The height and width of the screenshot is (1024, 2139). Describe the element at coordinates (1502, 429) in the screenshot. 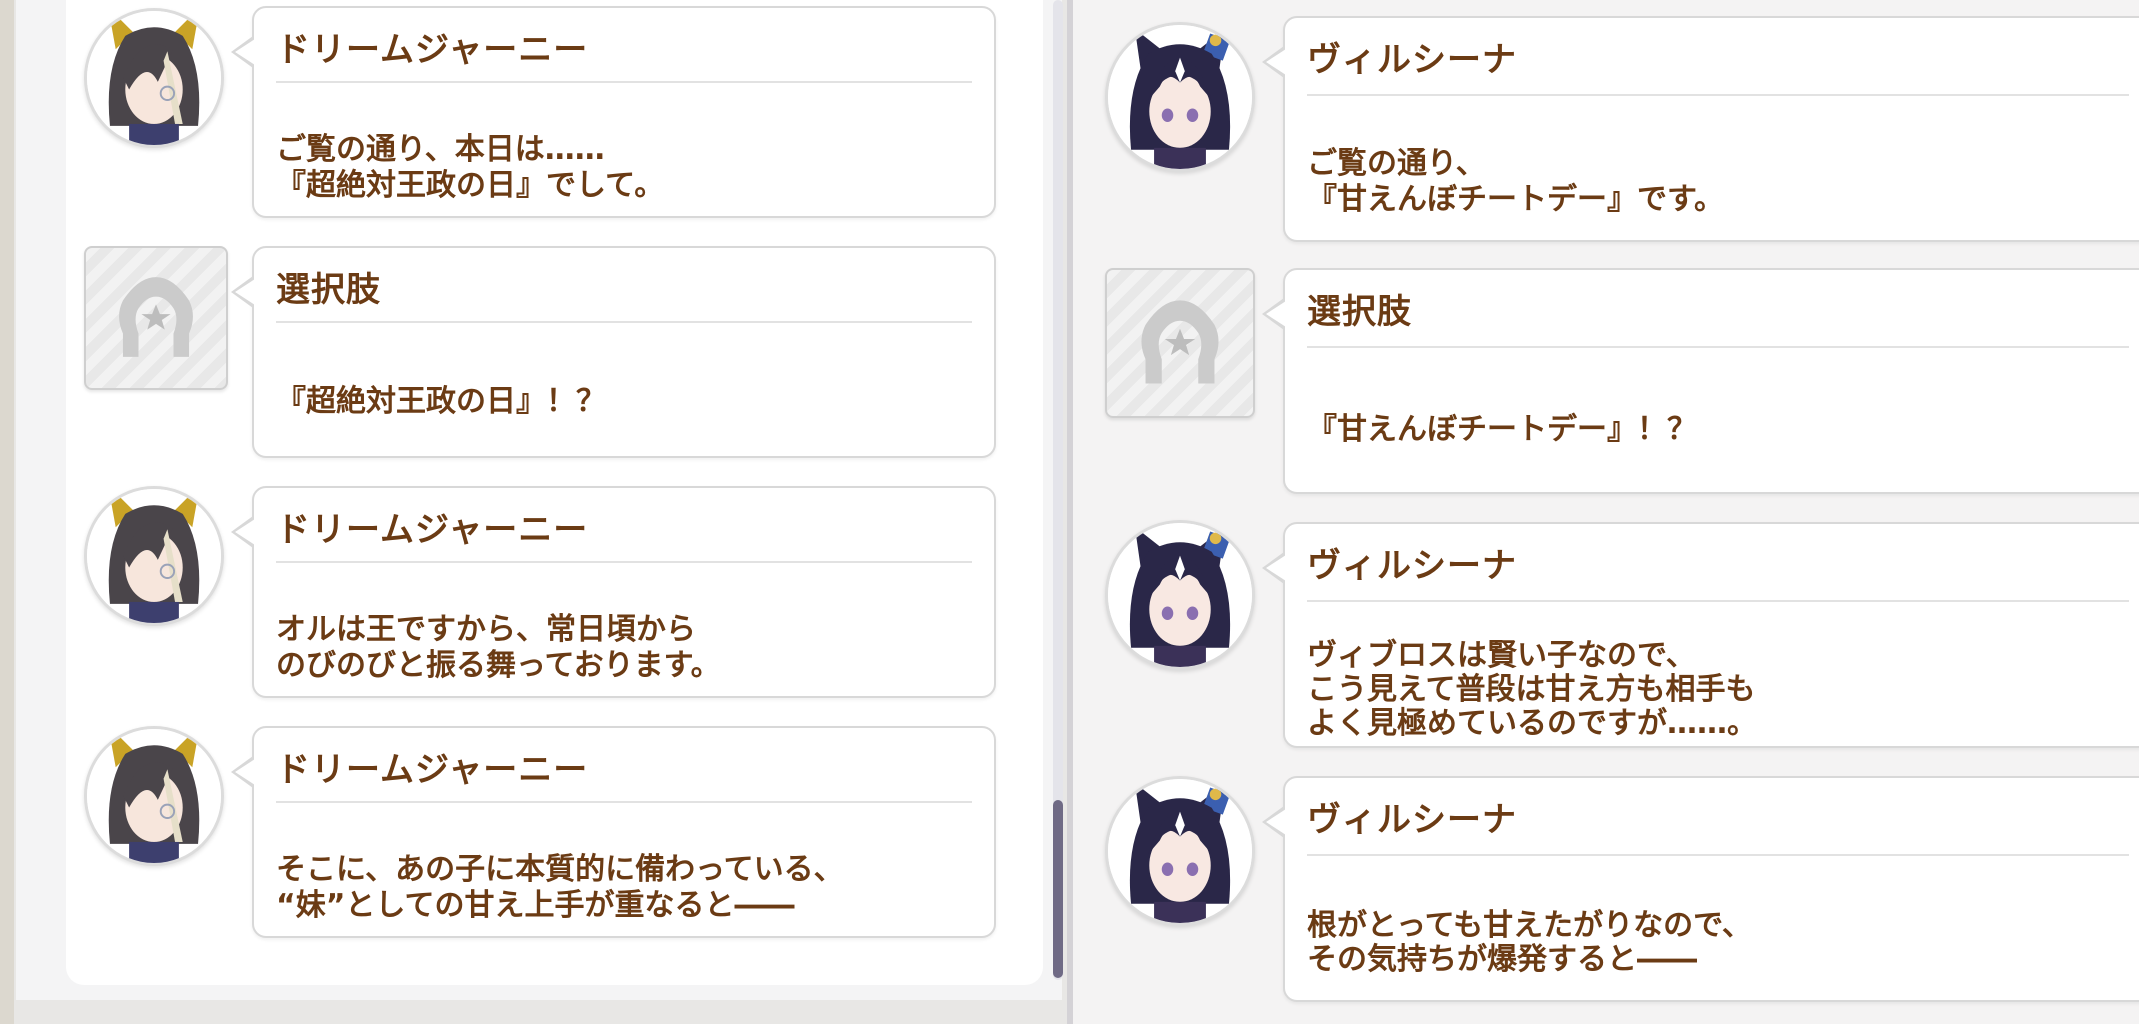

I see `dialogue-line: 『甘えんぼチートデー』！？` at that location.